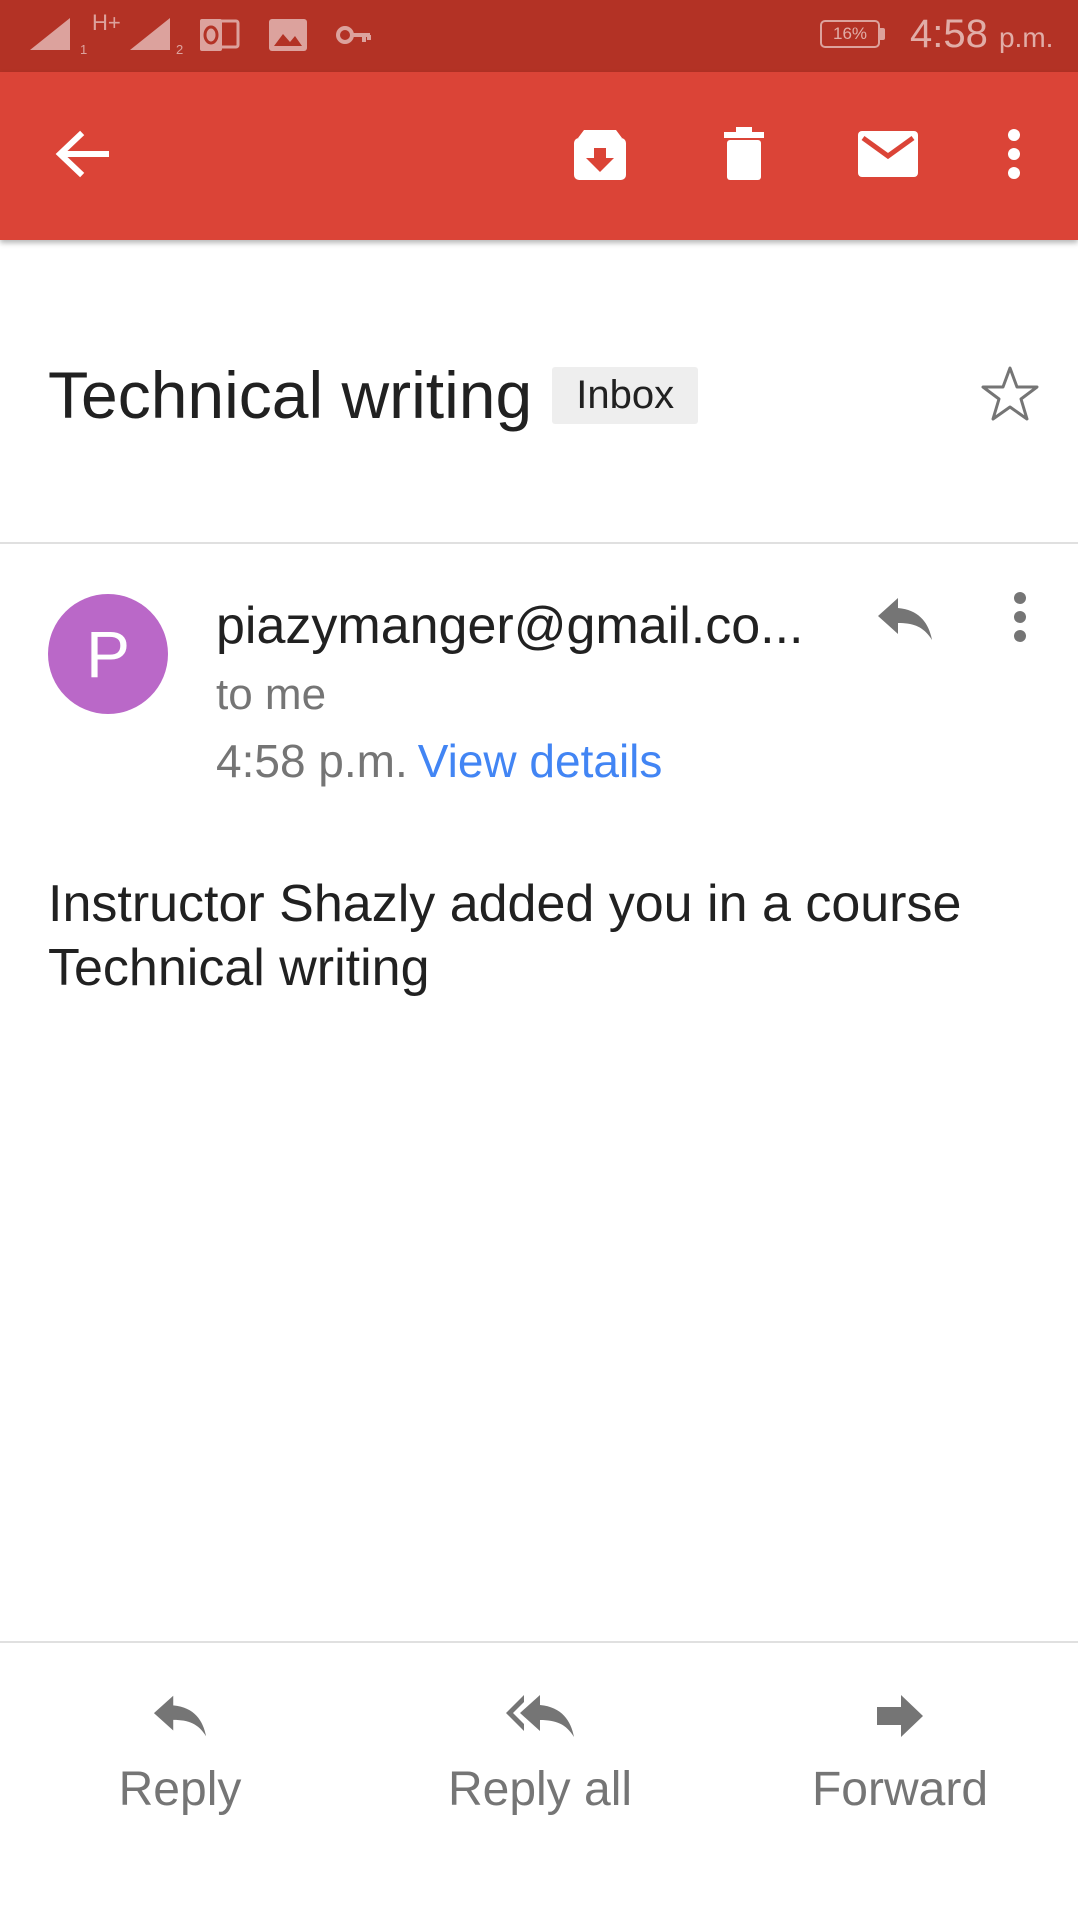 The image size is (1078, 1920). Describe the element at coordinates (540, 1716) in the screenshot. I see `reply-all-icon` at that location.